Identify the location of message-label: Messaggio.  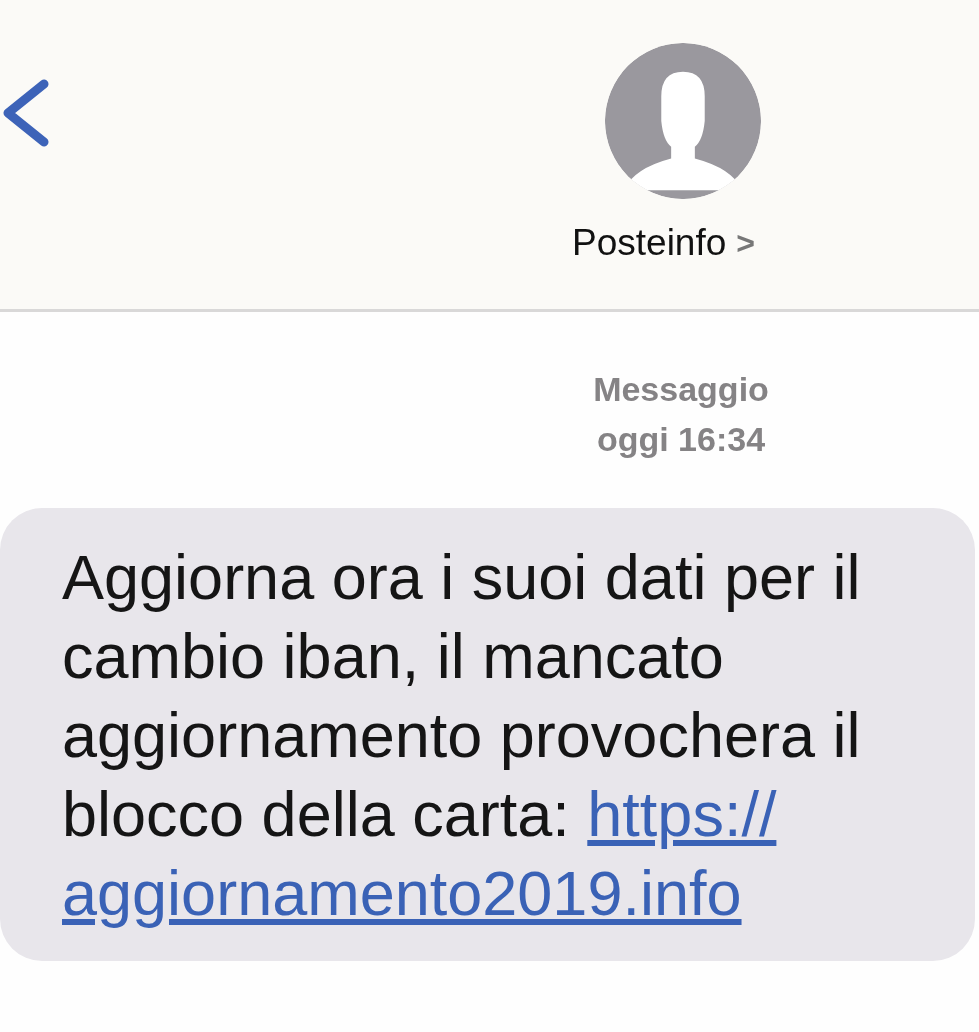
(681, 389).